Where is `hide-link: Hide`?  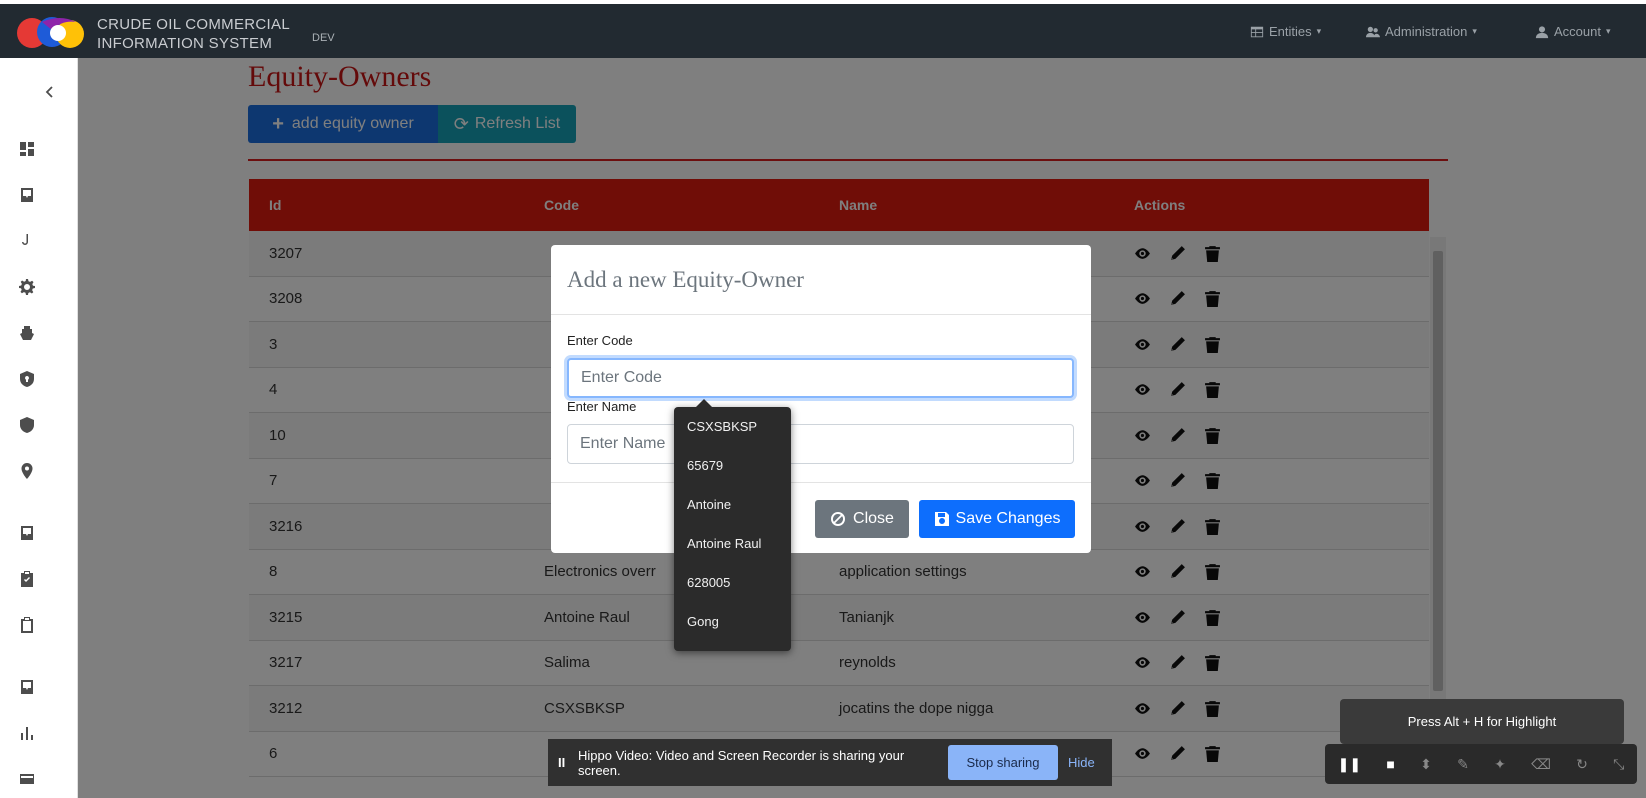 hide-link: Hide is located at coordinates (1081, 762).